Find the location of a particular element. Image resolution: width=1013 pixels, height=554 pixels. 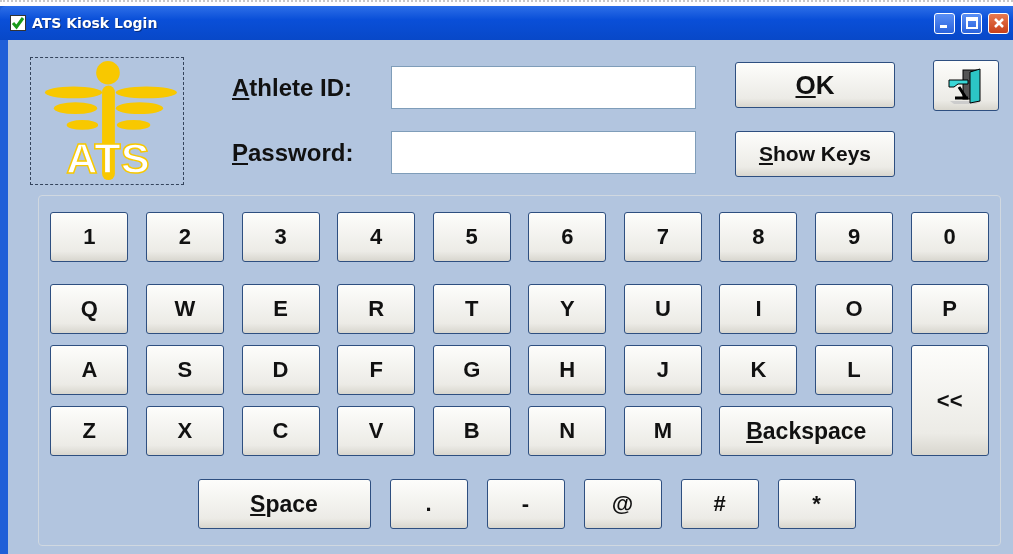

key: C is located at coordinates (280, 431).